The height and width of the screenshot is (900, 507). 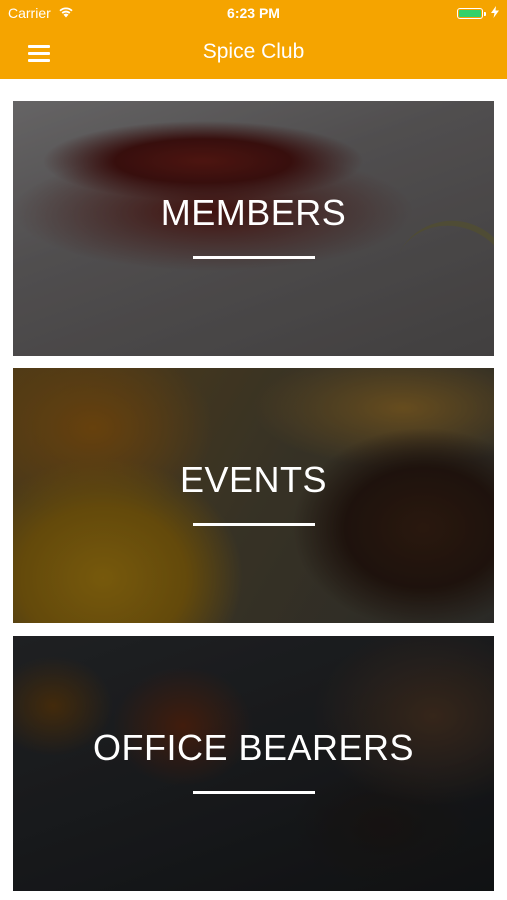 What do you see at coordinates (253, 257) in the screenshot?
I see `members-underline` at bounding box center [253, 257].